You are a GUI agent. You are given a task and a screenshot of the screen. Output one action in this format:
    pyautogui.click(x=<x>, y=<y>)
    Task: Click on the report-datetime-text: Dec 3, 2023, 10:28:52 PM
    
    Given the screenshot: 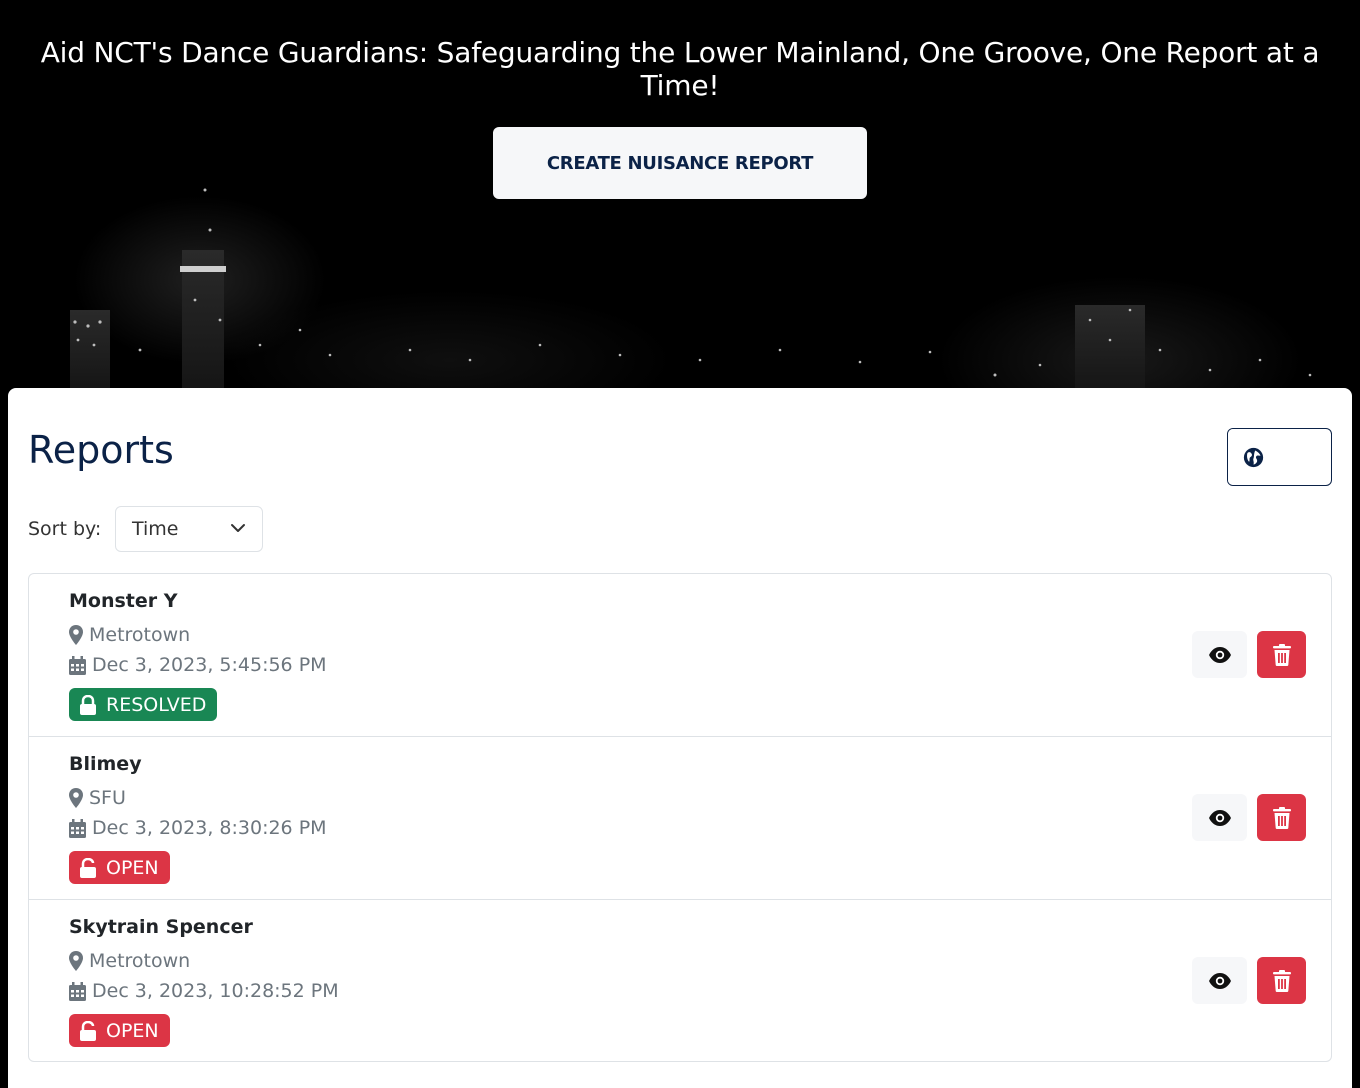 What is the action you would take?
    pyautogui.click(x=215, y=991)
    